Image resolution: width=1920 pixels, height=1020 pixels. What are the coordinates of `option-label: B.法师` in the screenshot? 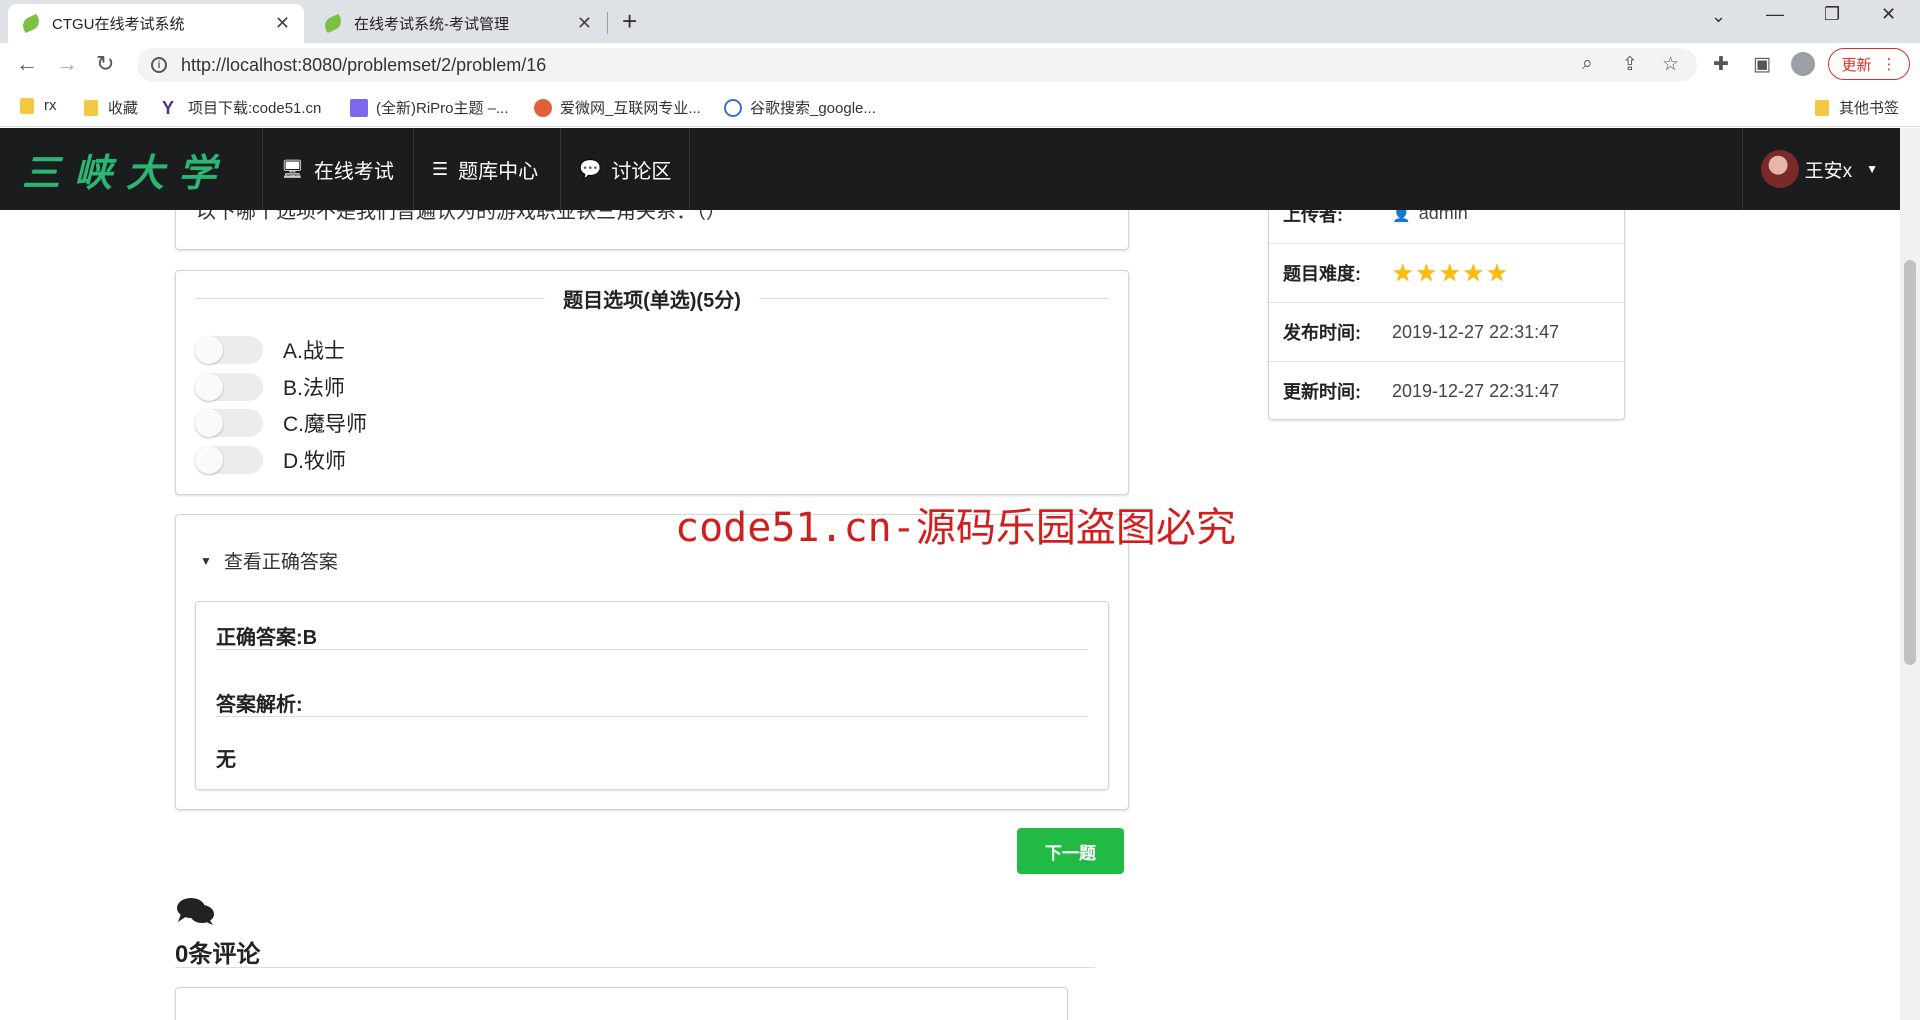 It's located at (314, 388).